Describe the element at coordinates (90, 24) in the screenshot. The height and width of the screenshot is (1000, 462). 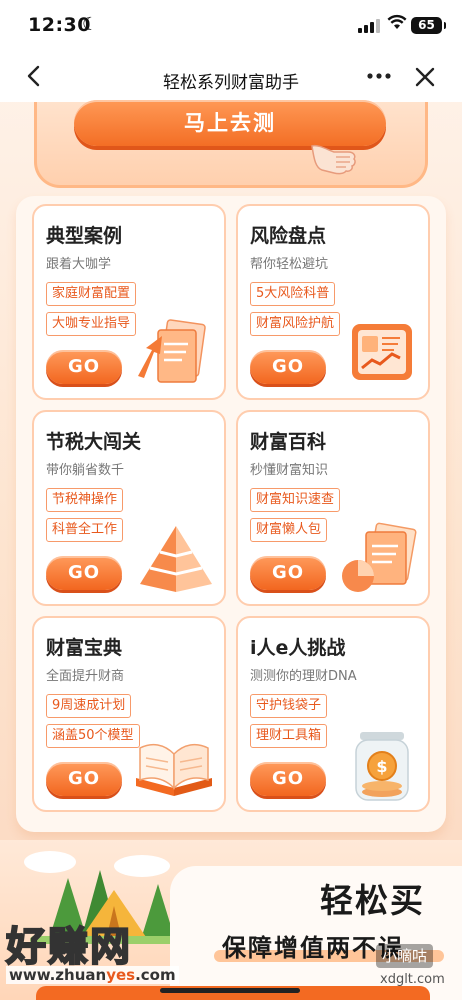
I see `moon-icon: ☾` at that location.